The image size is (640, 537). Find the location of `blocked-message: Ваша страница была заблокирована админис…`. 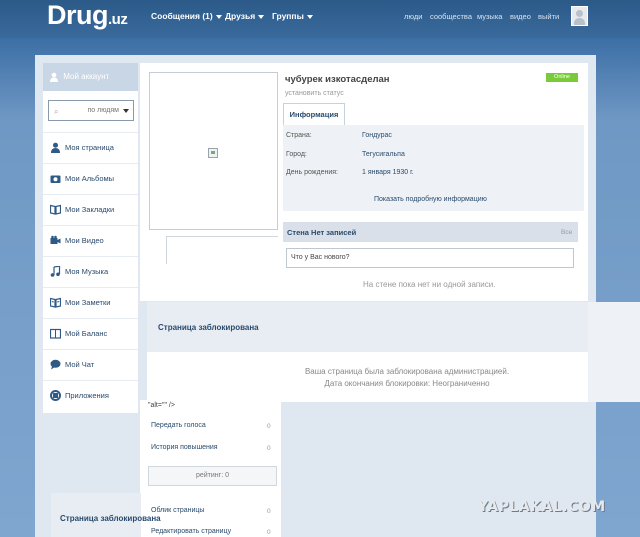

blocked-message: Ваша страница была заблокирована админис… is located at coordinates (407, 378).